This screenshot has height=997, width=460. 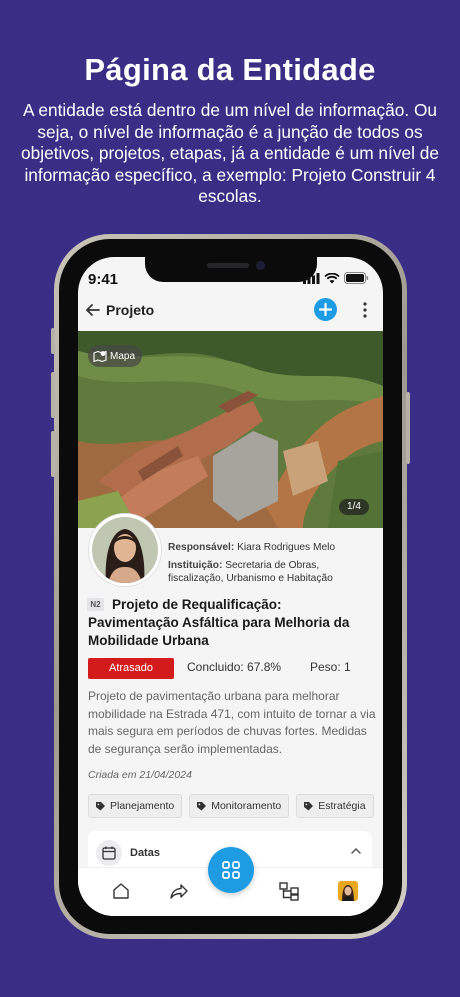 What do you see at coordinates (53, 395) in the screenshot?
I see `phone-volume-up-button` at bounding box center [53, 395].